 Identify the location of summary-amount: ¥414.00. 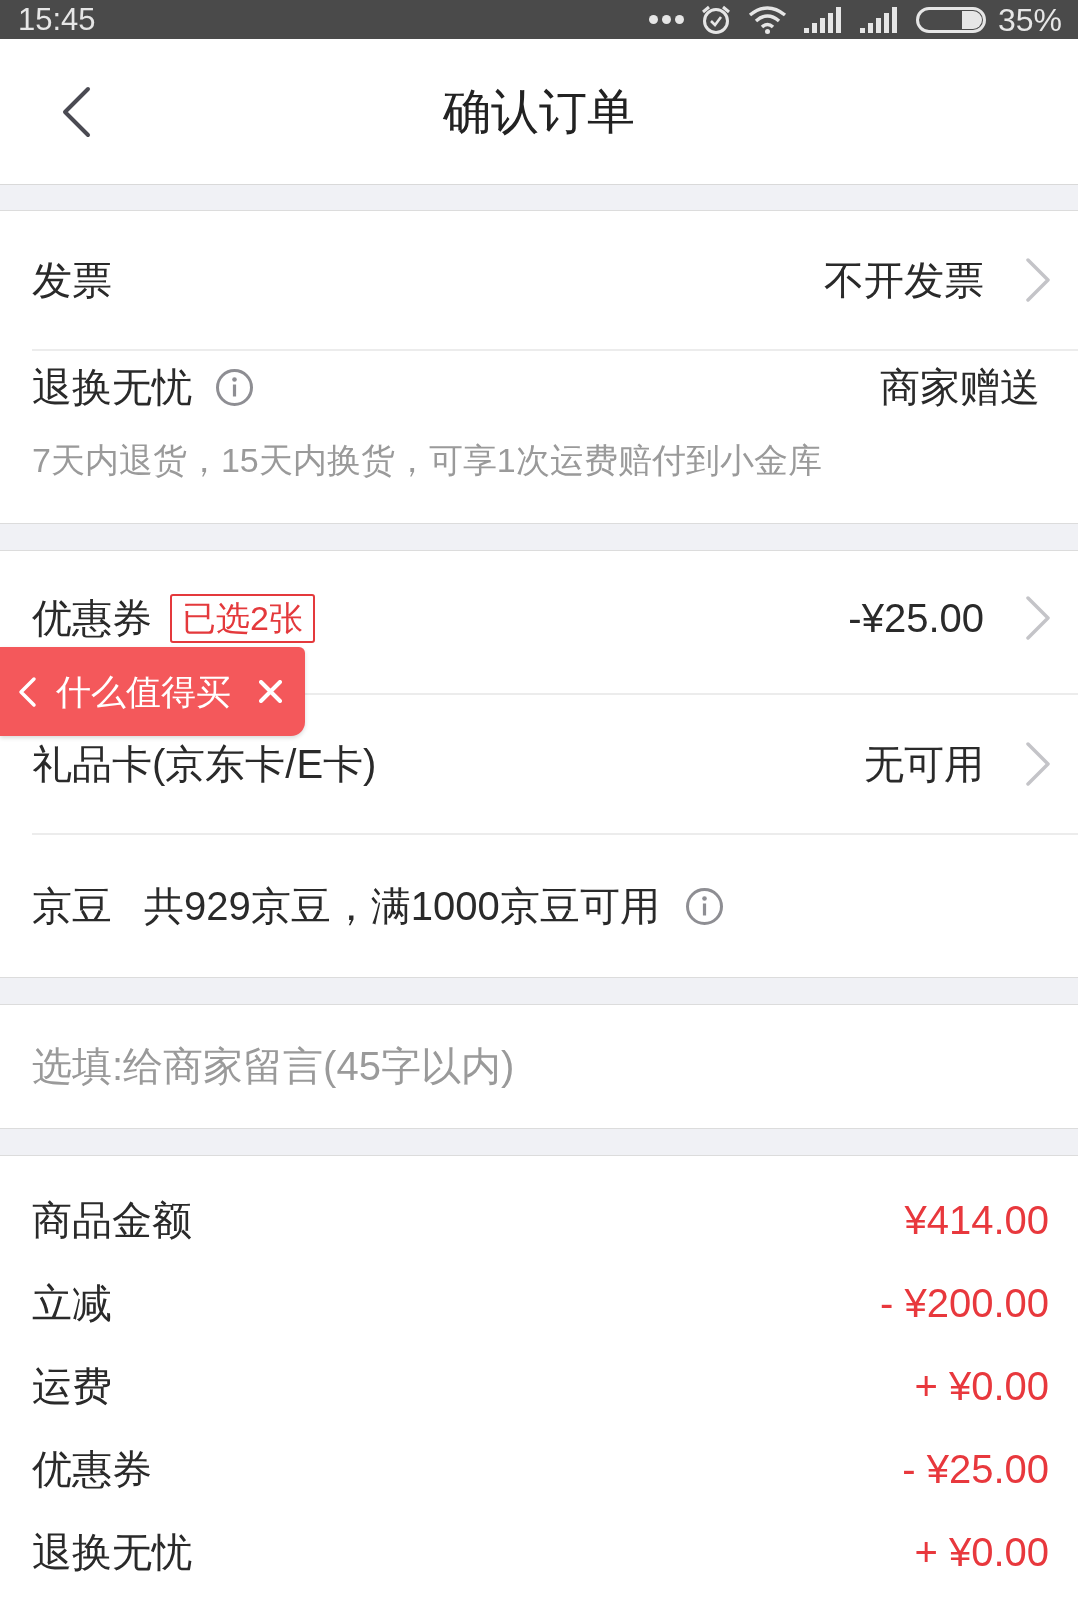
(976, 1220).